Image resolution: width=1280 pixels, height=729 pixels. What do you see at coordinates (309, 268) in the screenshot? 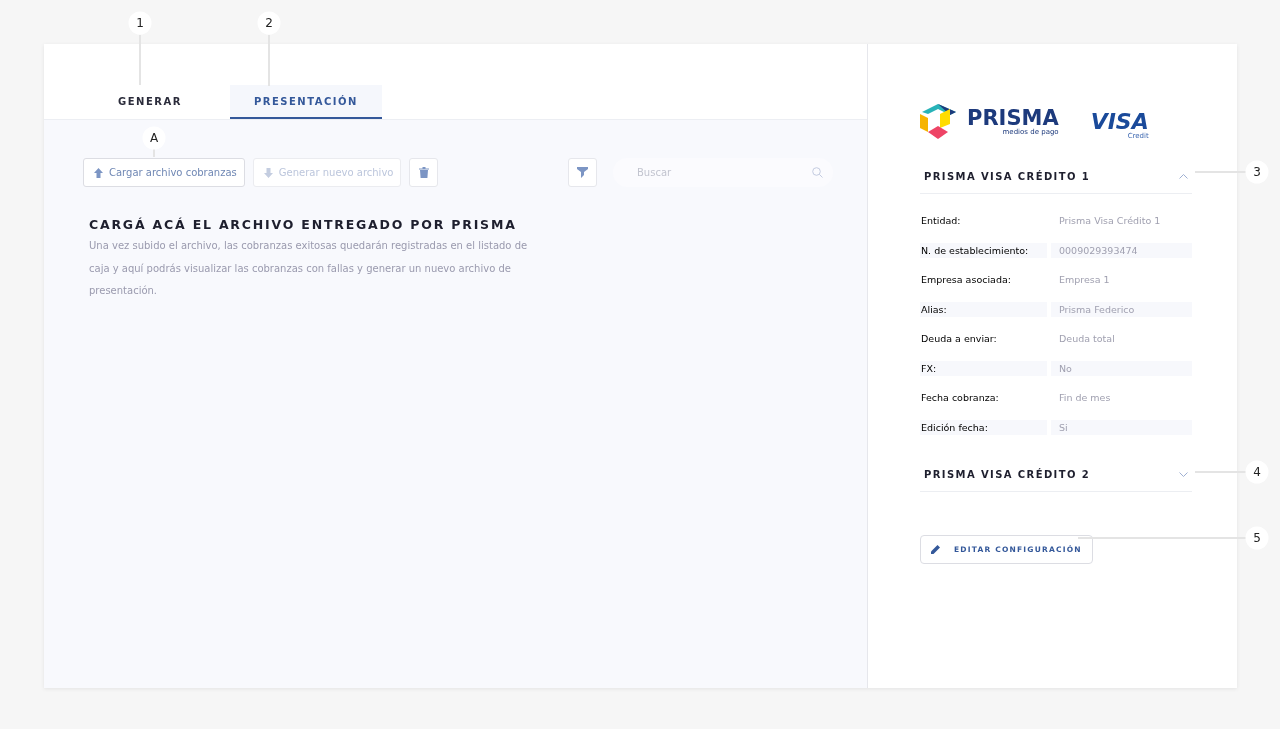
I see `intro-text: Una vez subido el archivo, las cobranzas exitosas quedarán registradas en el listado de caja y aquí podrás visualizar las cobranzas con fallas y generar un nuevo archivo de presentación.` at bounding box center [309, 268].